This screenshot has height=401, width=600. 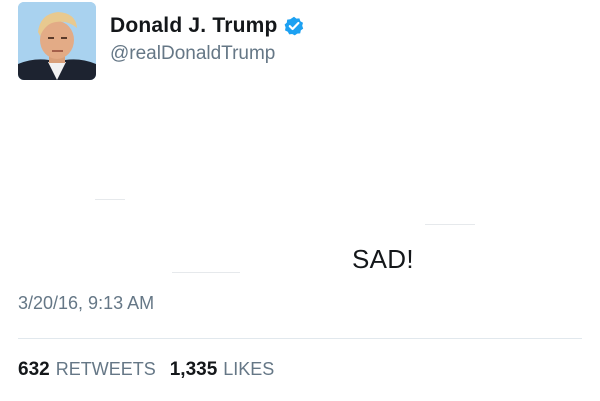 I want to click on tweet-timestamp: 3/20/16, 9:13 AM, so click(x=86, y=303).